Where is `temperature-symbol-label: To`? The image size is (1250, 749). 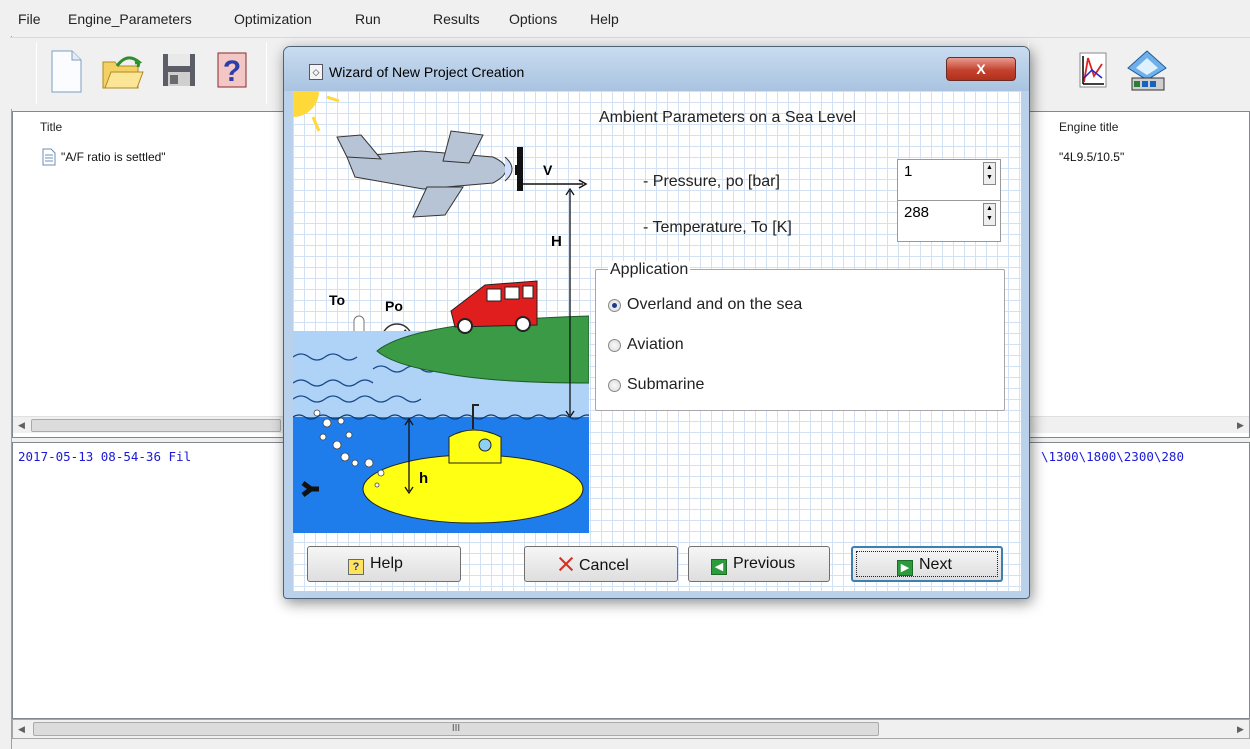
temperature-symbol-label: To is located at coordinates (337, 300).